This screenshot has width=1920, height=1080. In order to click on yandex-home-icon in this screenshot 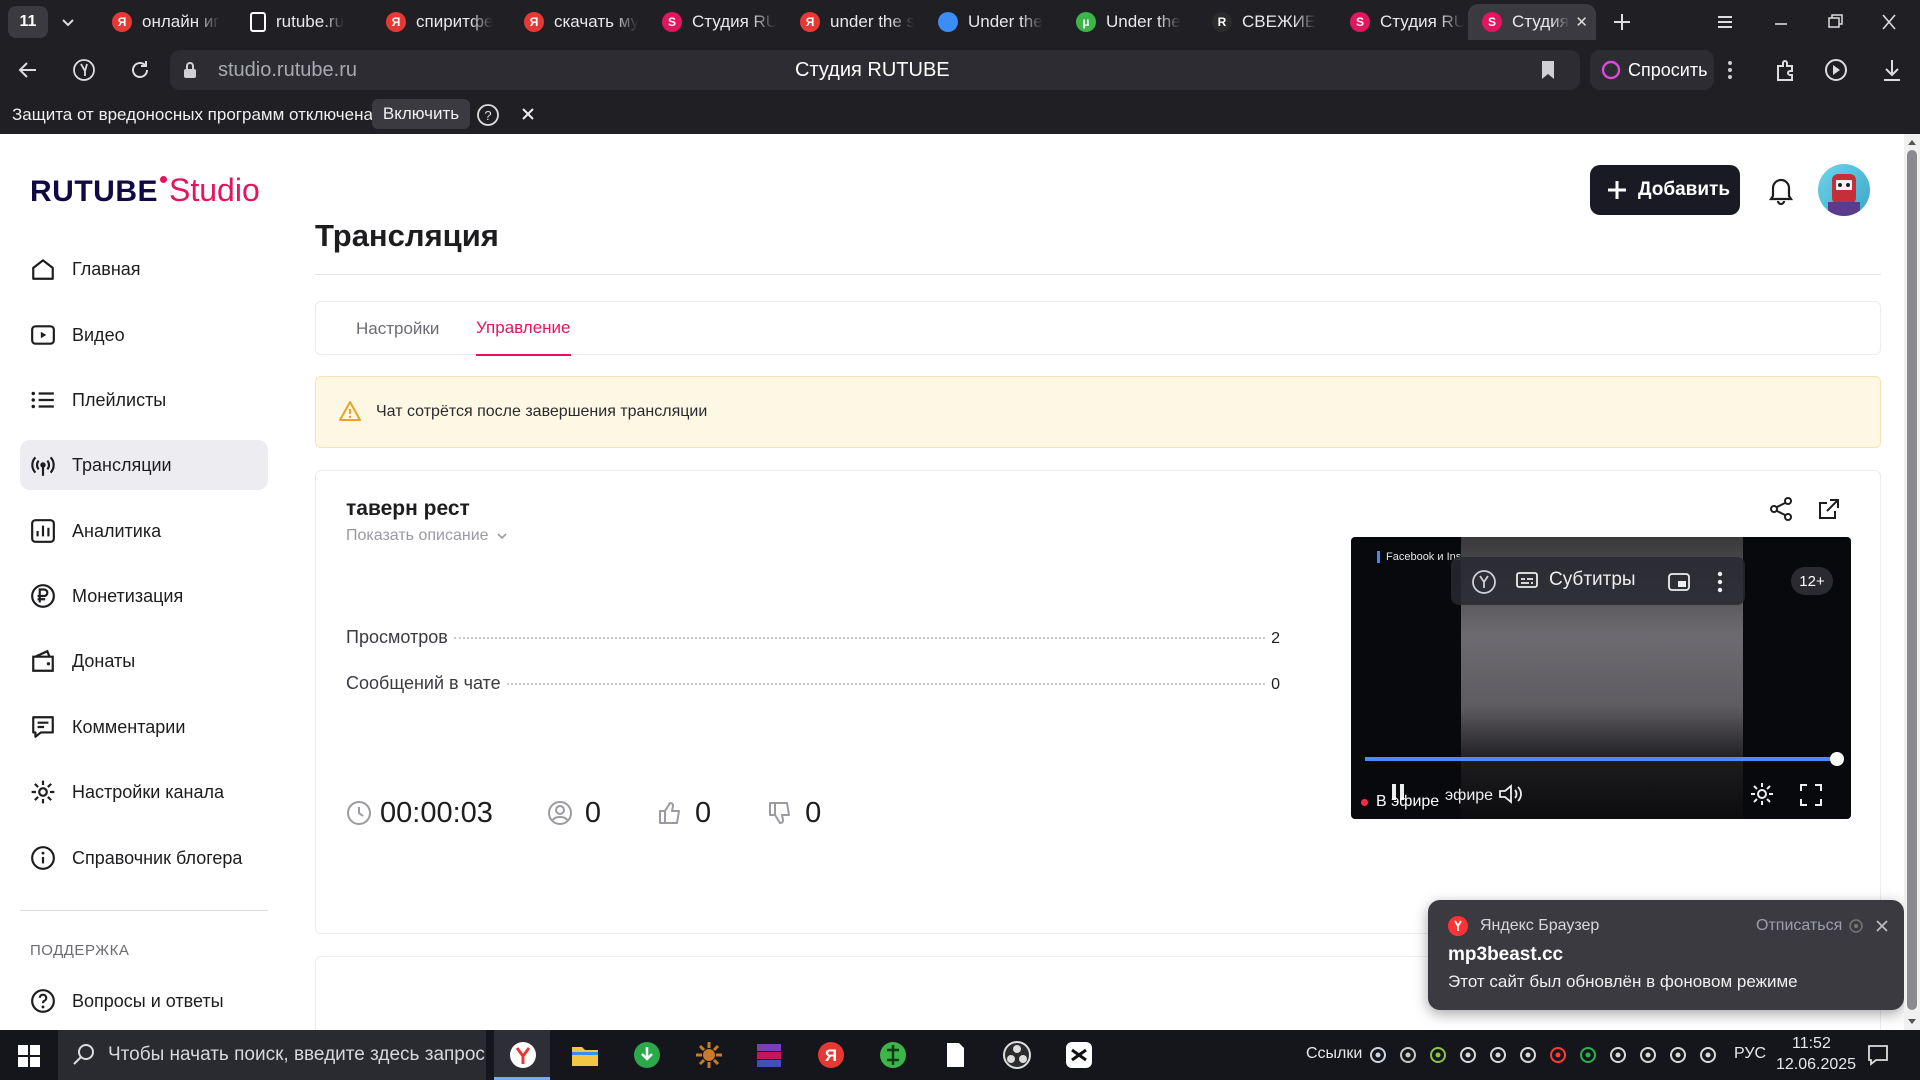, I will do `click(84, 70)`.